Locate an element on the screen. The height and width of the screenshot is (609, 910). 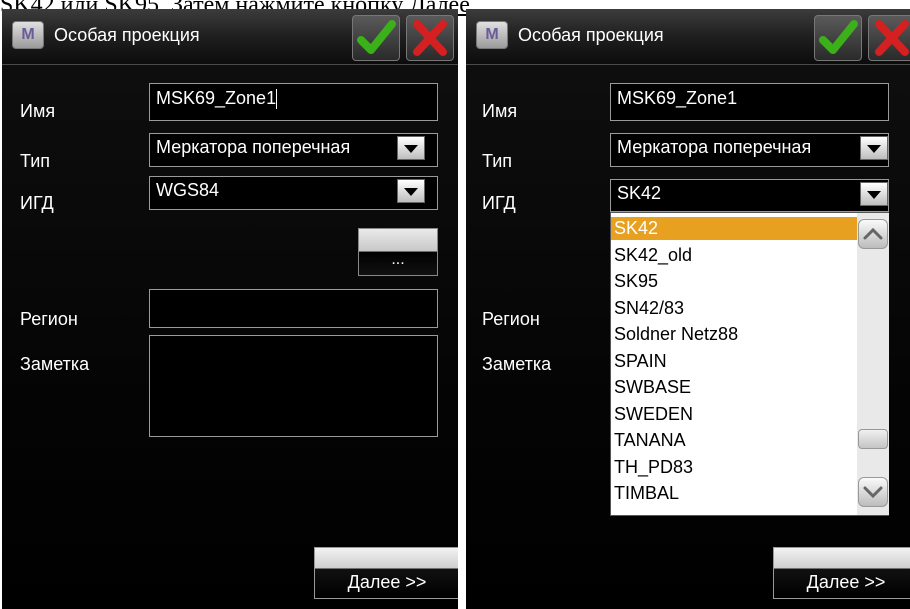
dropdown-option: SWBASE is located at coordinates (735, 387).